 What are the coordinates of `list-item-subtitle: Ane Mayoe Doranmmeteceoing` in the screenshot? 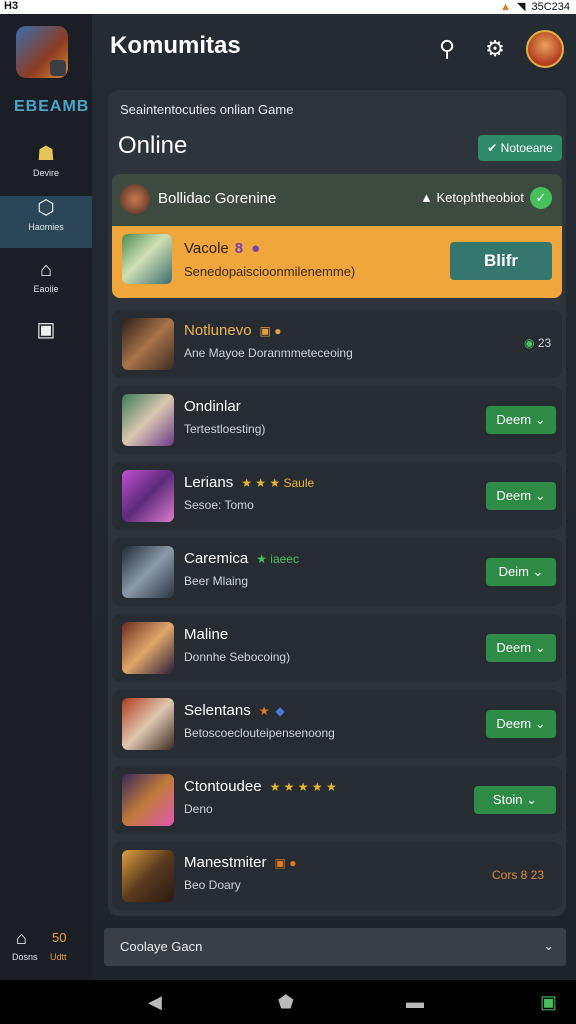 It's located at (268, 353).